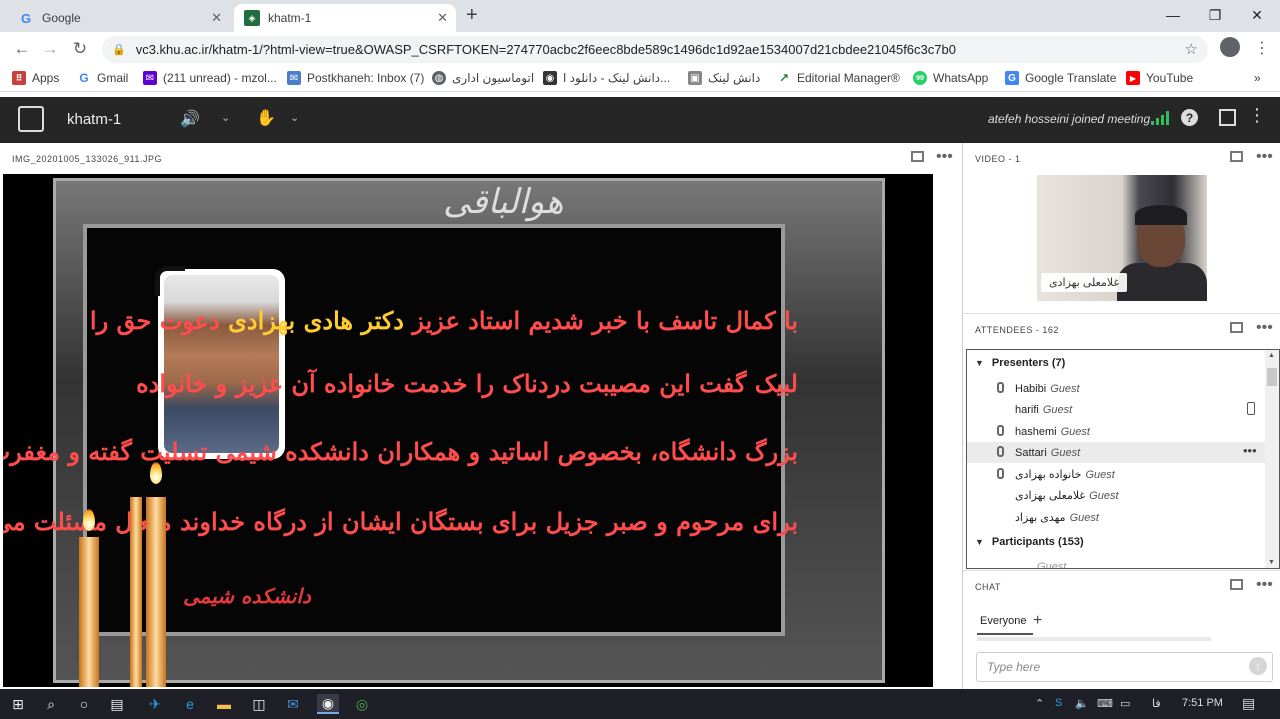 This screenshot has width=1280, height=719. I want to click on skype-icon: S, so click(1058, 703).